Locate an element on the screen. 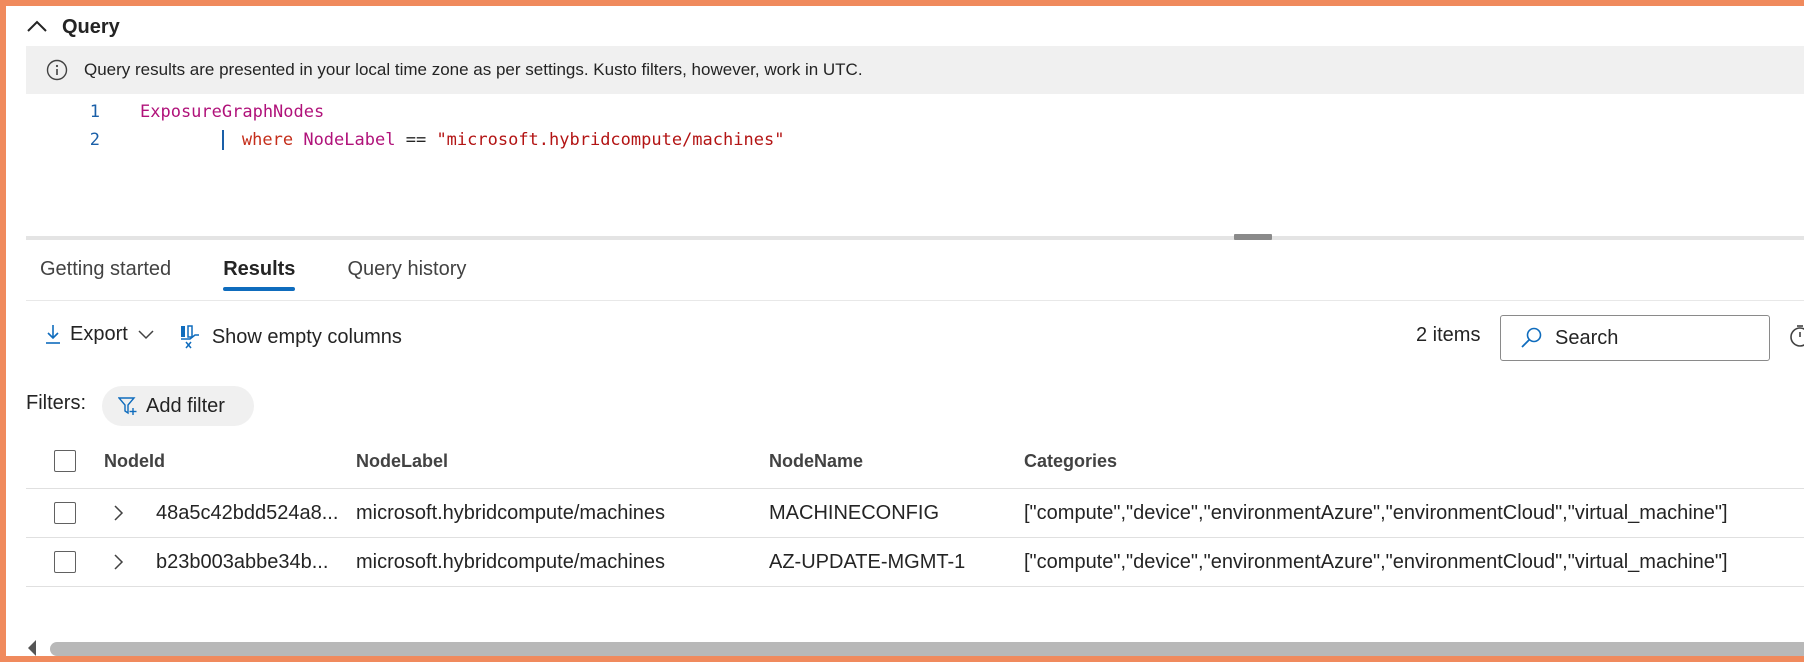 This screenshot has height=662, width=1804. export-button: Export is located at coordinates (99, 334).